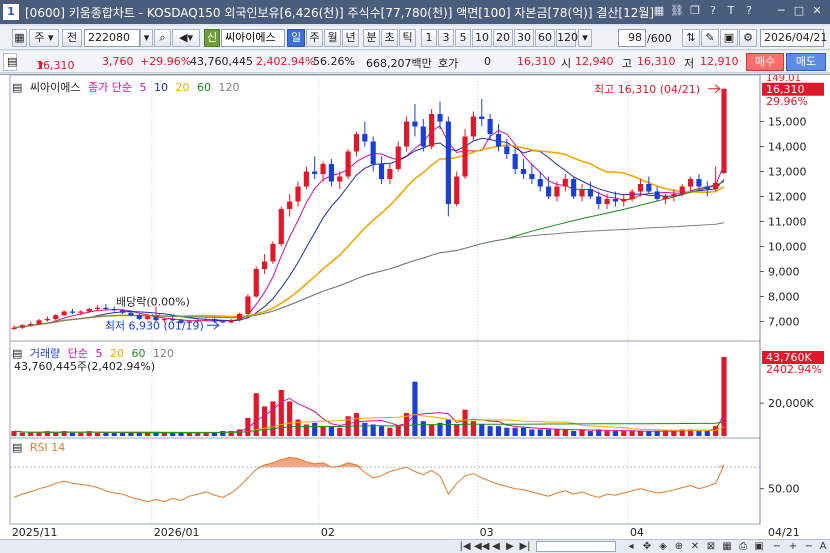 The image size is (830, 553). What do you see at coordinates (710, 38) in the screenshot?
I see `draw-tool-icon: ✎` at bounding box center [710, 38].